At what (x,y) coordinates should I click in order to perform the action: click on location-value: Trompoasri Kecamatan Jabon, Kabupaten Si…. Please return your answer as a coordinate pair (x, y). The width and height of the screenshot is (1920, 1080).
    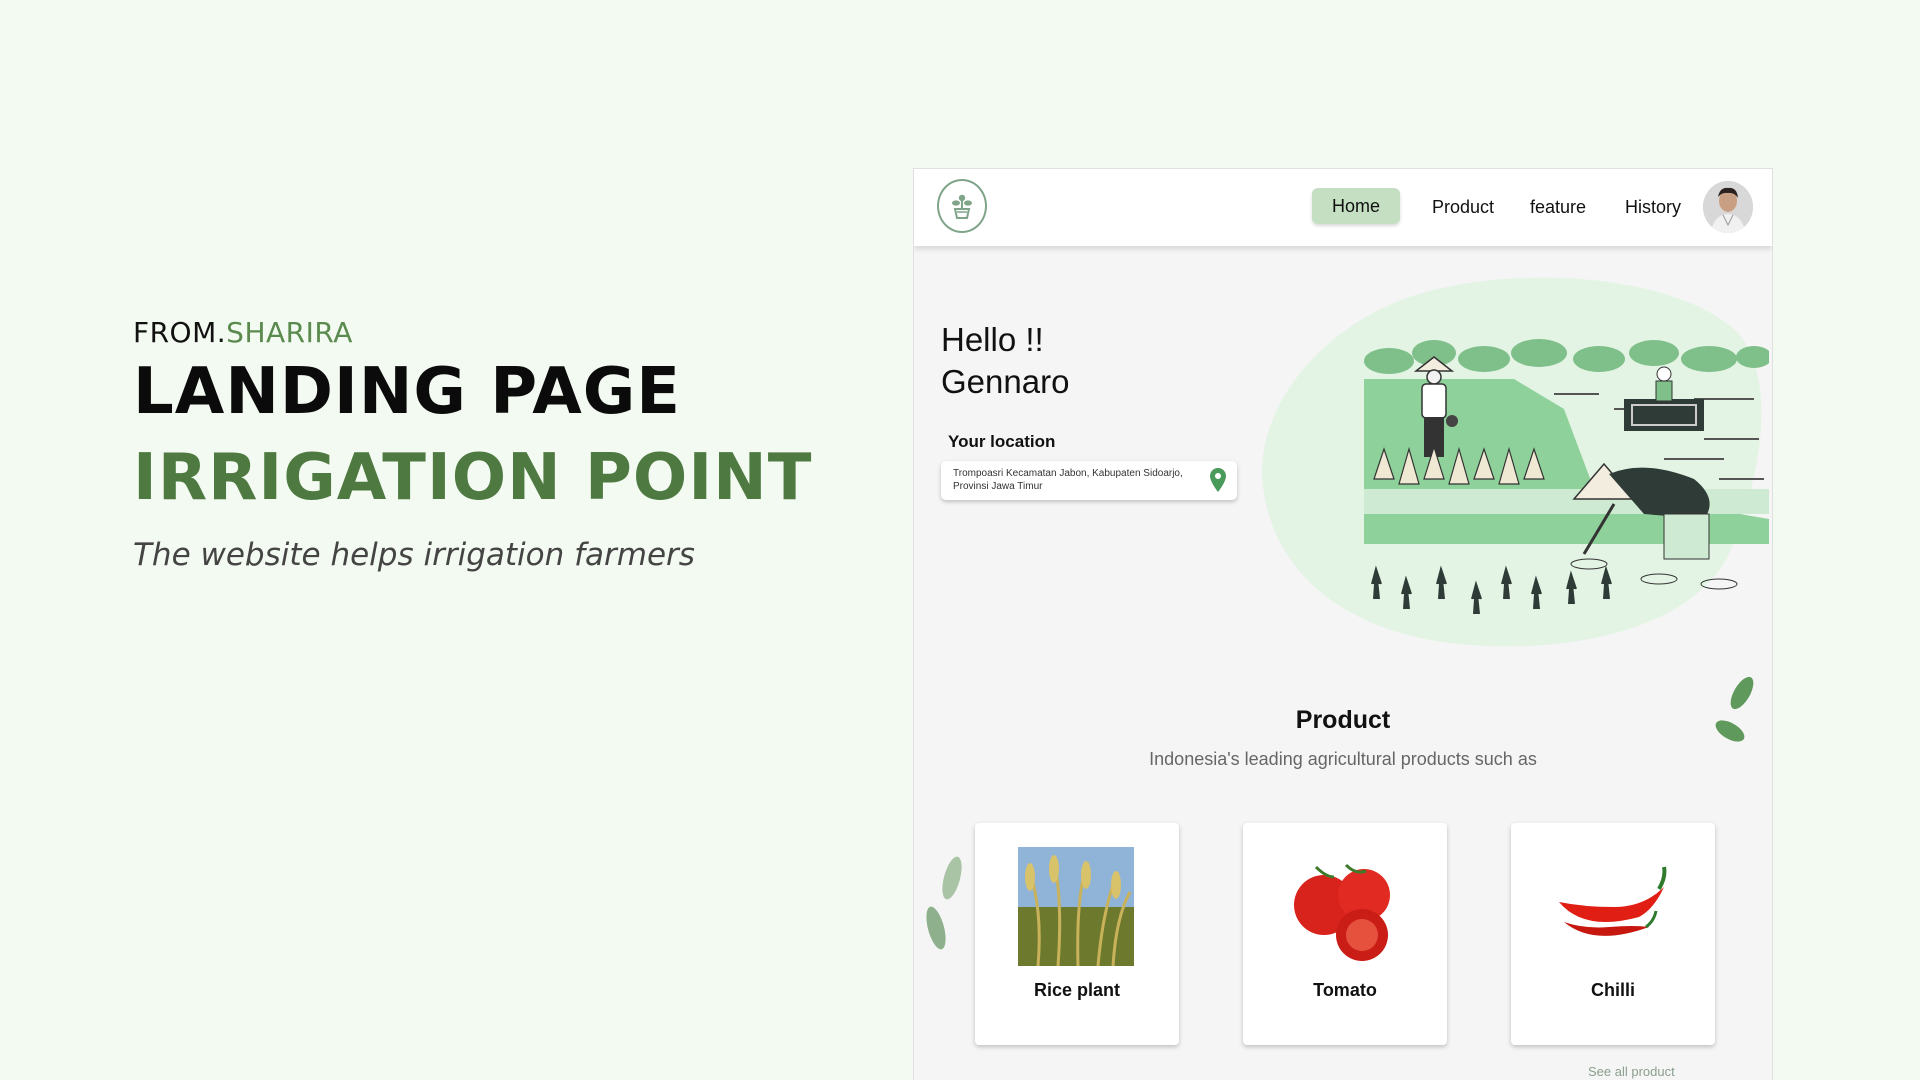
    Looking at the image, I should click on (1068, 480).